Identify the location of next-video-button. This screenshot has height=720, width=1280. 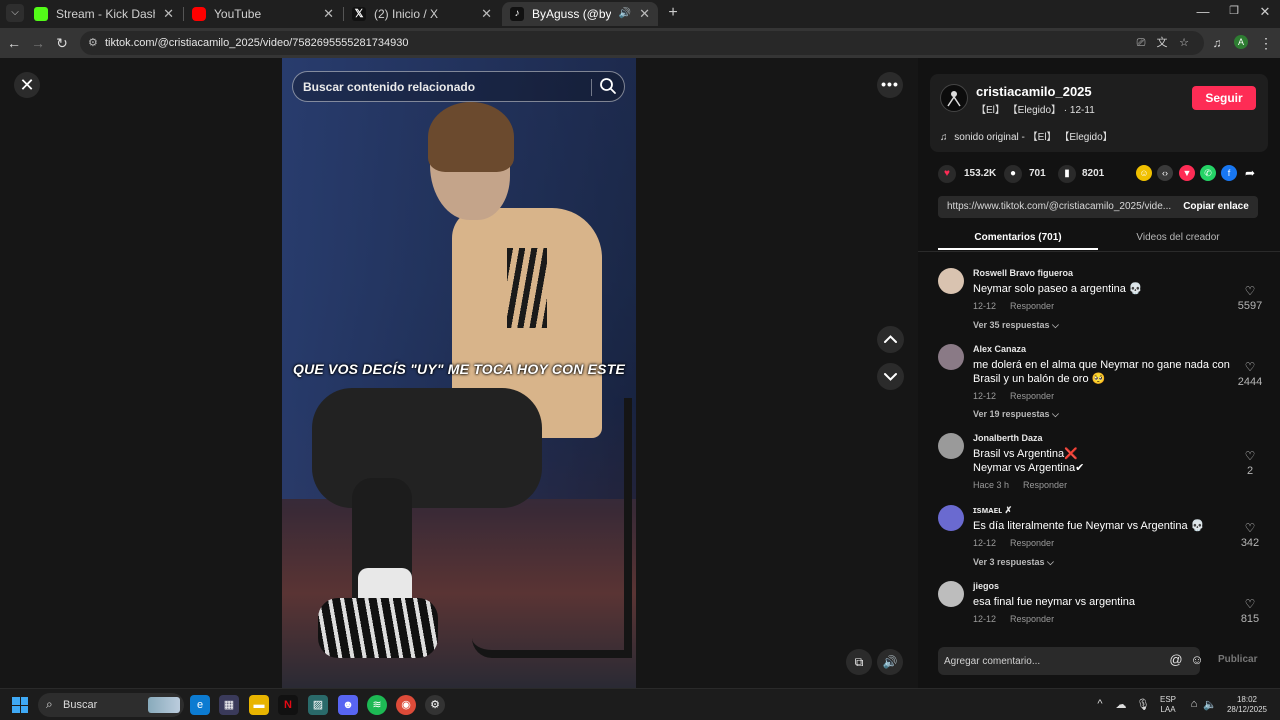
(890, 376).